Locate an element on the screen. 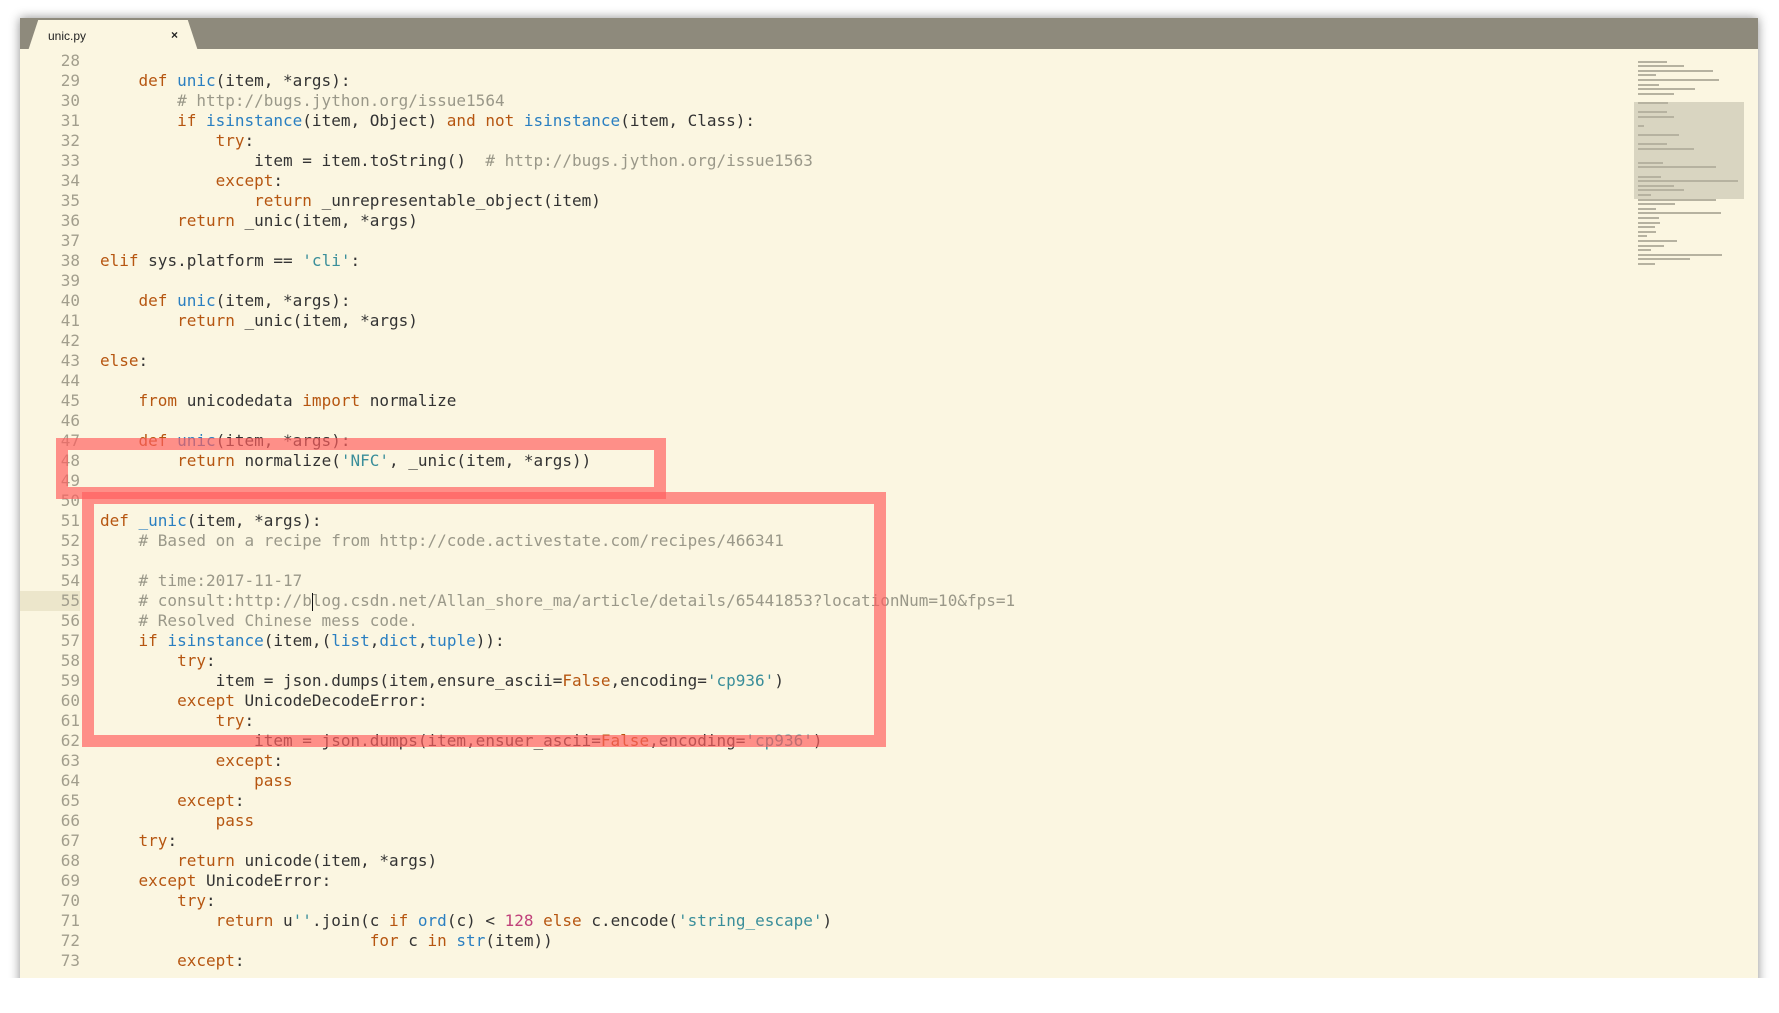 The width and height of the screenshot is (1779, 1013). code-line: 43 else: is located at coordinates (889, 361).